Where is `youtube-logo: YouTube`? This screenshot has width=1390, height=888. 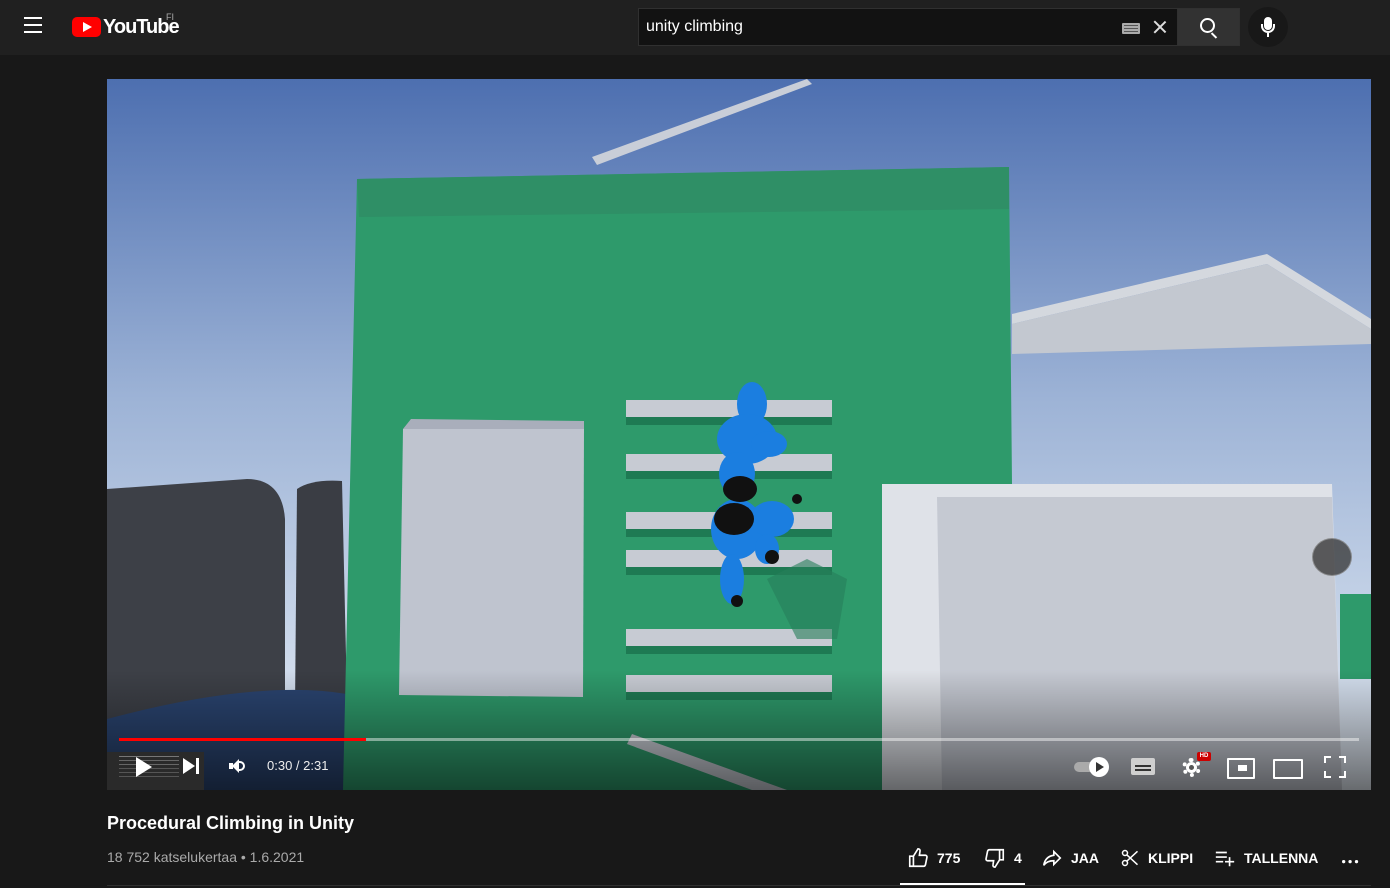 youtube-logo: YouTube is located at coordinates (126, 27).